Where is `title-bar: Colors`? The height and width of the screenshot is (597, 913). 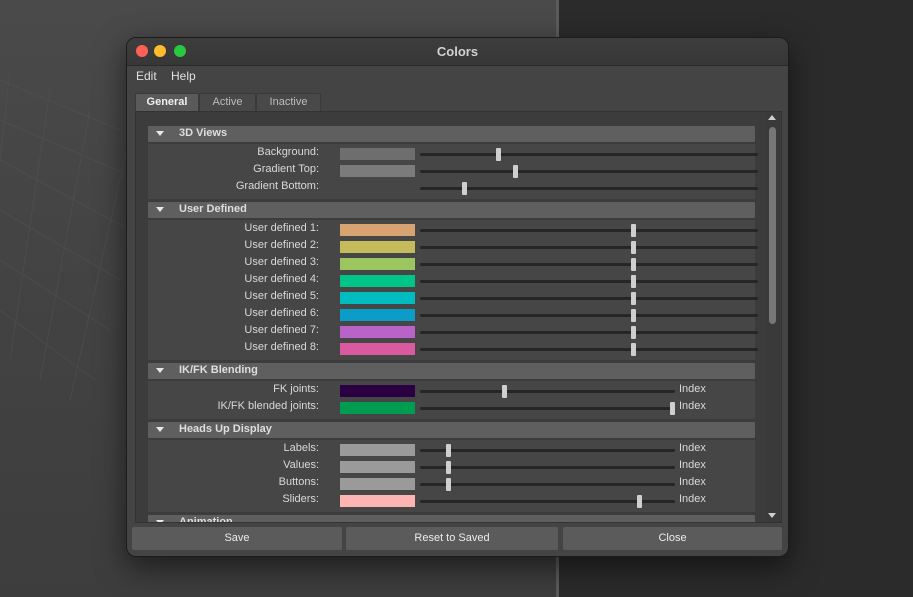 title-bar: Colors is located at coordinates (457, 52).